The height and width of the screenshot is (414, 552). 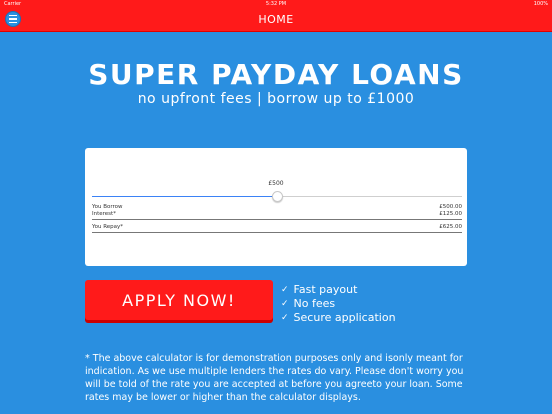 I want to click on interest-row: Interest* £125.00, so click(x=277, y=214).